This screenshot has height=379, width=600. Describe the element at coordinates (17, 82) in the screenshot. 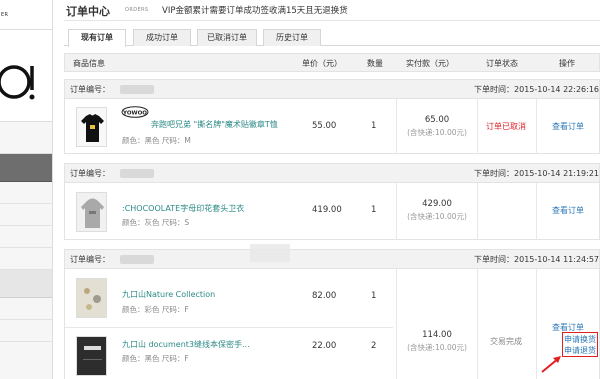

I see `brand-logo-icon` at that location.